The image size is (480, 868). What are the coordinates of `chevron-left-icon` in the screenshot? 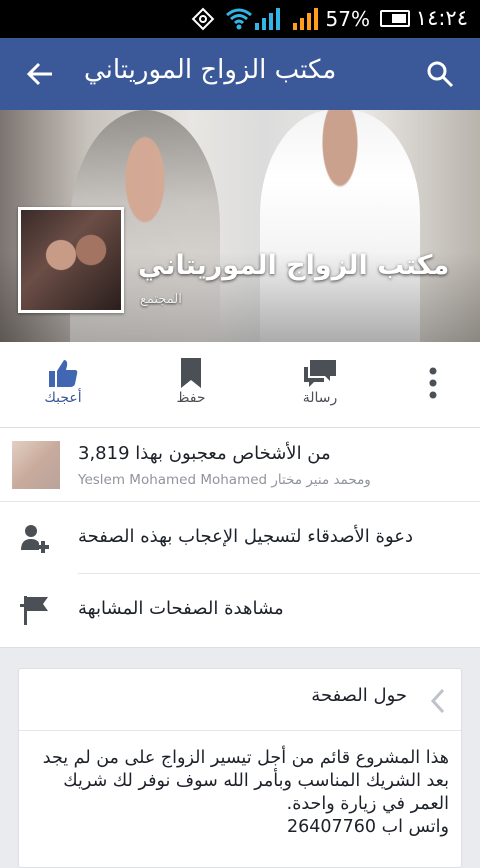 It's located at (437, 701).